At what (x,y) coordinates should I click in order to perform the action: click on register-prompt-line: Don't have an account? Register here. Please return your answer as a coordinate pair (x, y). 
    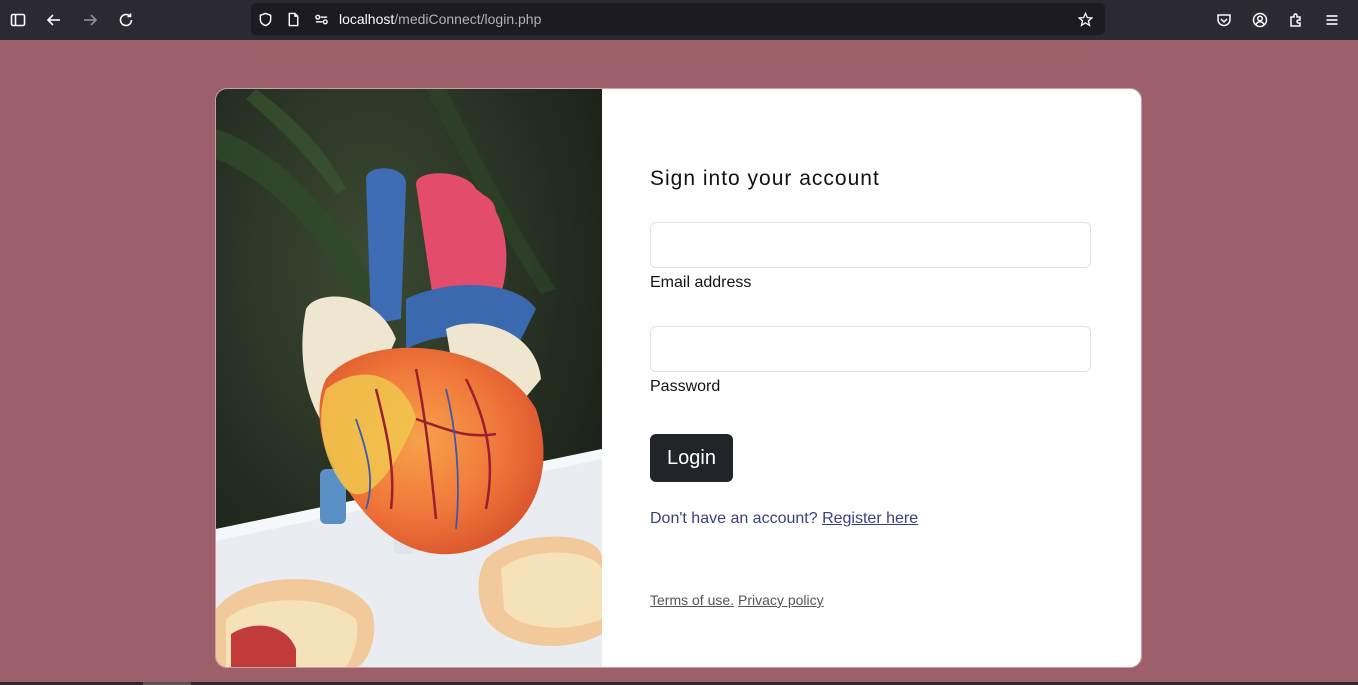
    Looking at the image, I should click on (784, 519).